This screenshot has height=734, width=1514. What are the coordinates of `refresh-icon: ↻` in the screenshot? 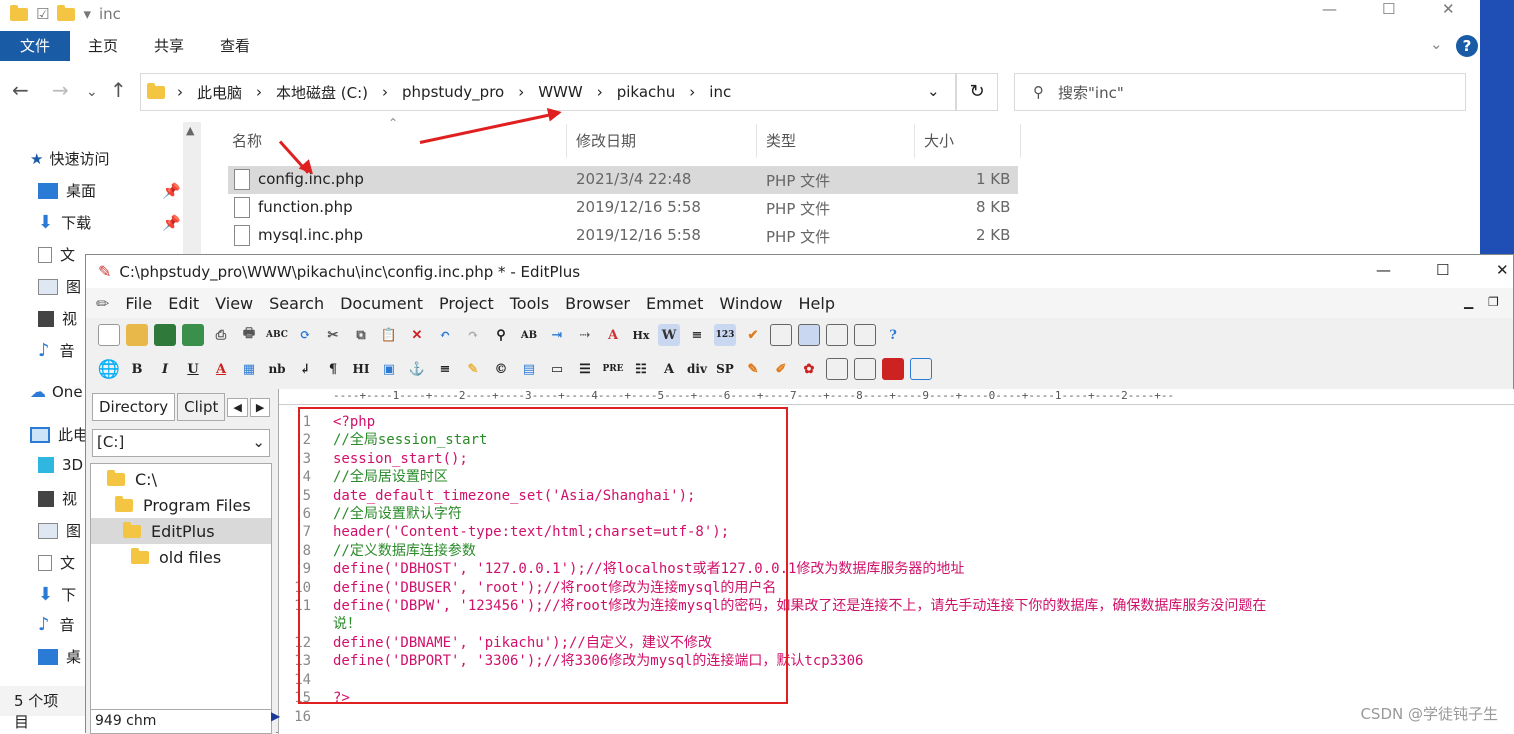 It's located at (977, 92).